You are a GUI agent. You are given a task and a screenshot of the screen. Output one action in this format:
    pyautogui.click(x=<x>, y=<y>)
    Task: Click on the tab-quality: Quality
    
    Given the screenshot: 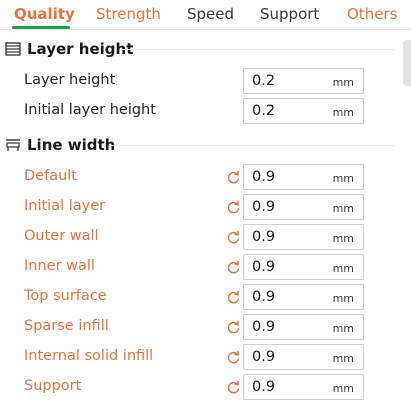 What is the action you would take?
    pyautogui.click(x=44, y=14)
    